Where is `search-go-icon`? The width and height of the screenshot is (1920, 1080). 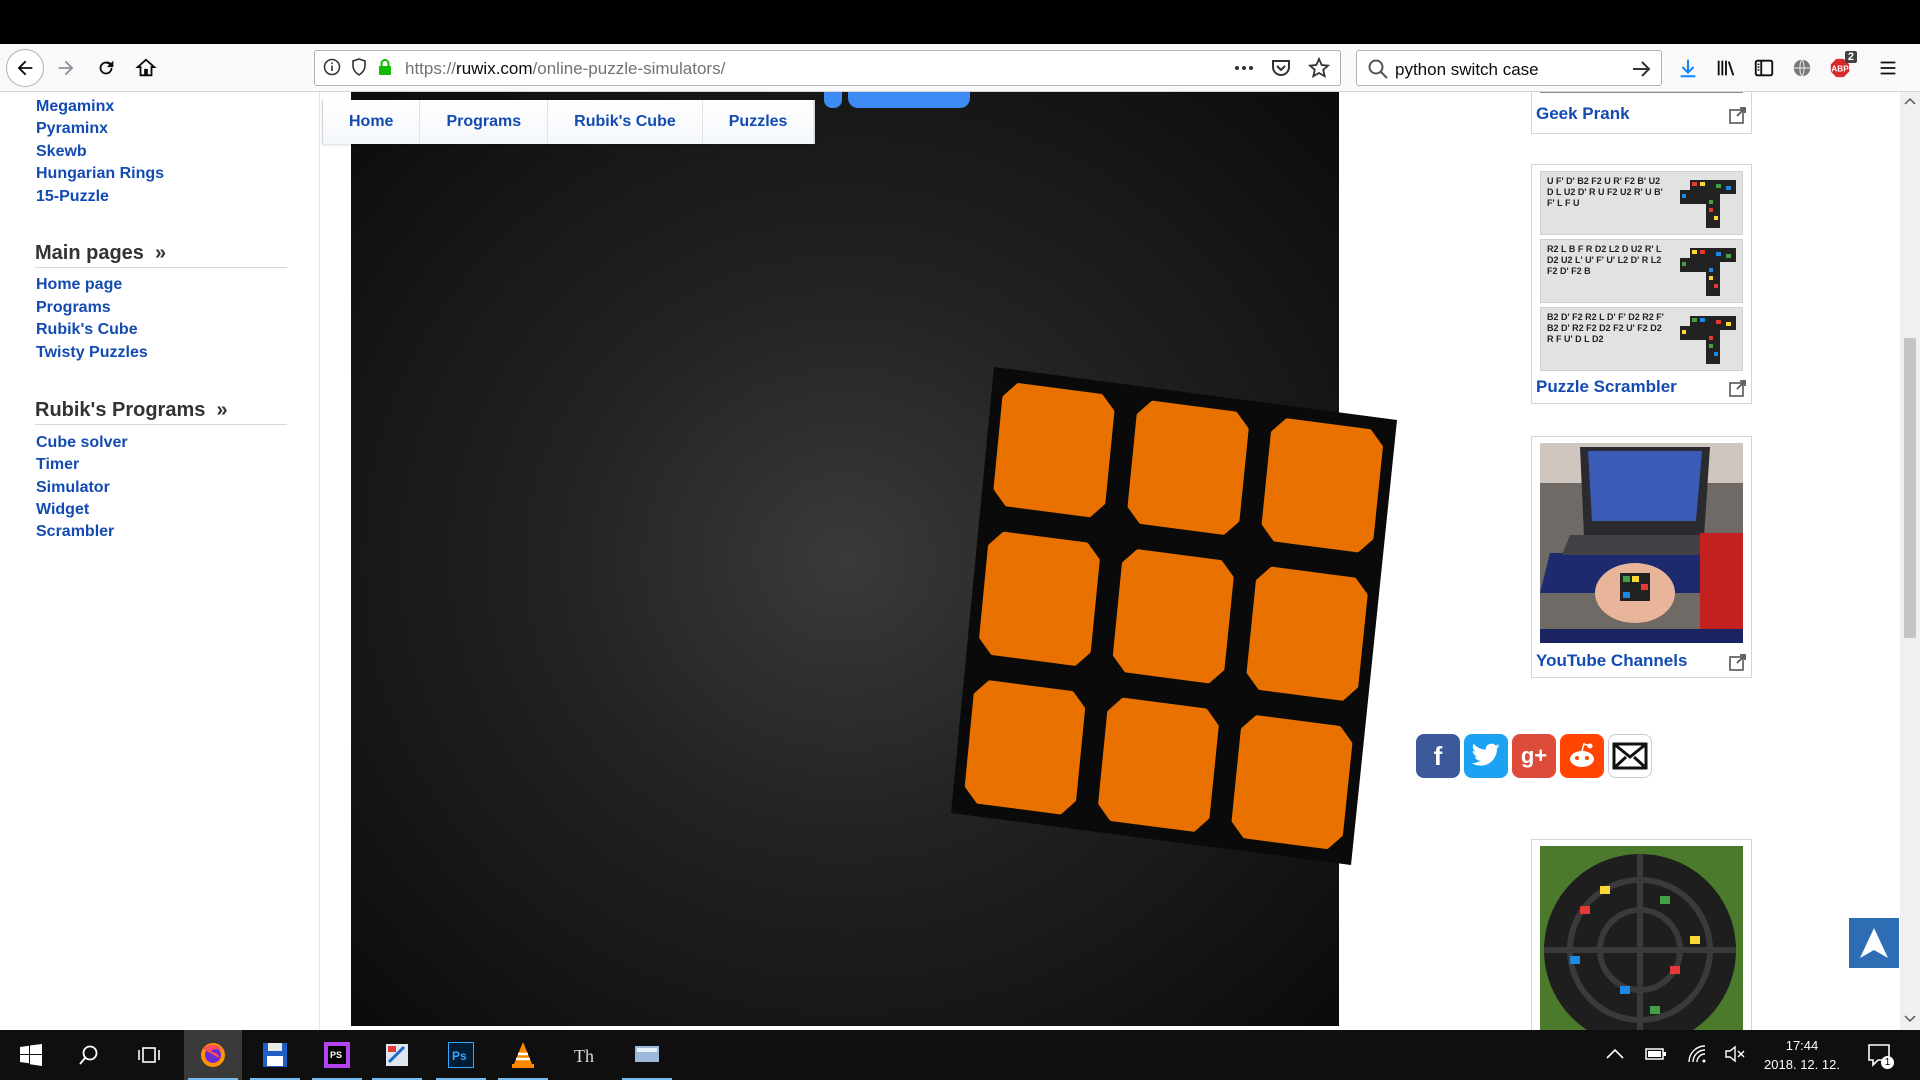 search-go-icon is located at coordinates (1642, 69).